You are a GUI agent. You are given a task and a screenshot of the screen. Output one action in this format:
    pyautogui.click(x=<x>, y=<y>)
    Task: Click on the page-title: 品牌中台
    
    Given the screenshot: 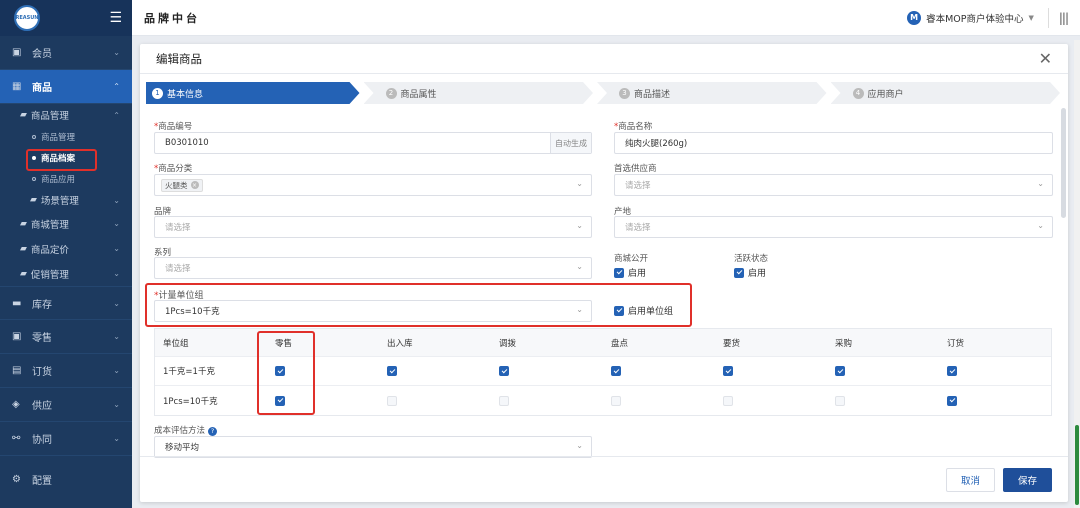 What is the action you would take?
    pyautogui.click(x=172, y=18)
    